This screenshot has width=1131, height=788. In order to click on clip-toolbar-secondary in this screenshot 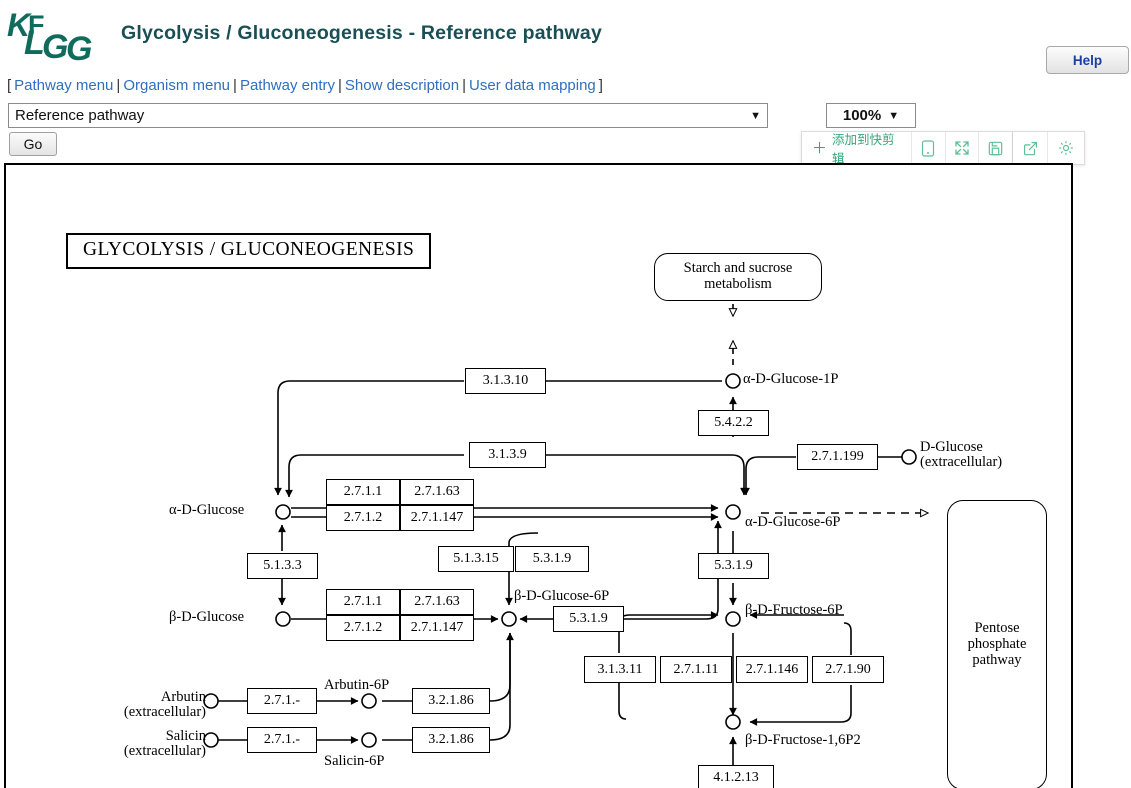, I will do `click(1049, 148)`.